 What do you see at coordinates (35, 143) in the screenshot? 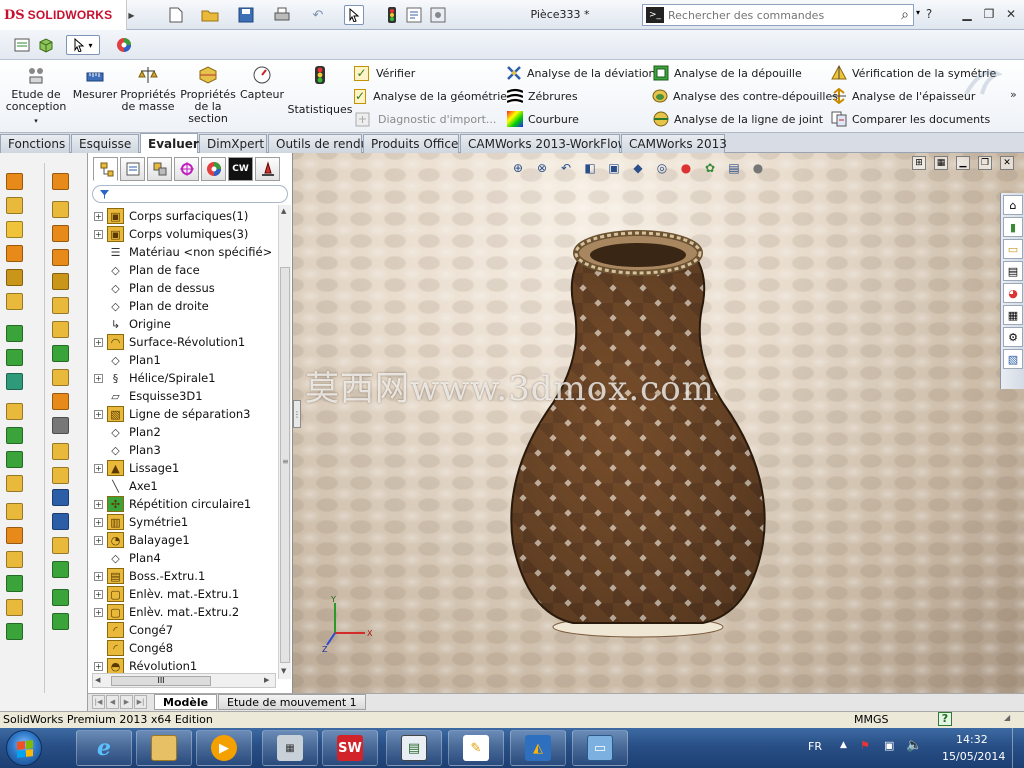
I see `tab-fonctions: Fonctions` at bounding box center [35, 143].